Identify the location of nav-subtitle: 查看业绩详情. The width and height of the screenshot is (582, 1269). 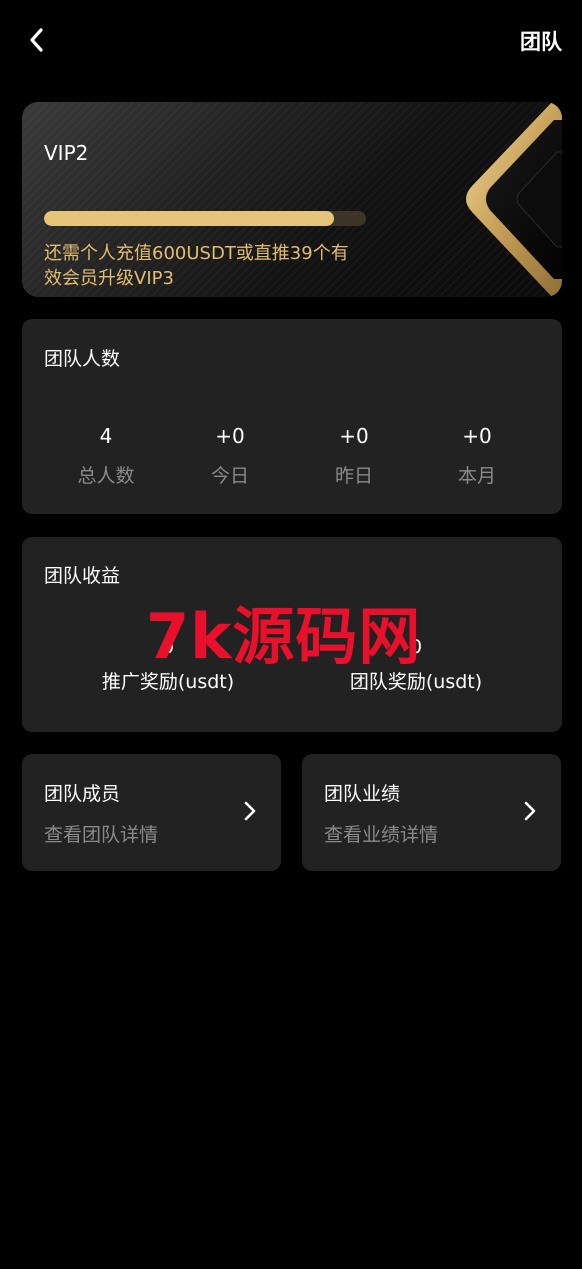
(381, 835).